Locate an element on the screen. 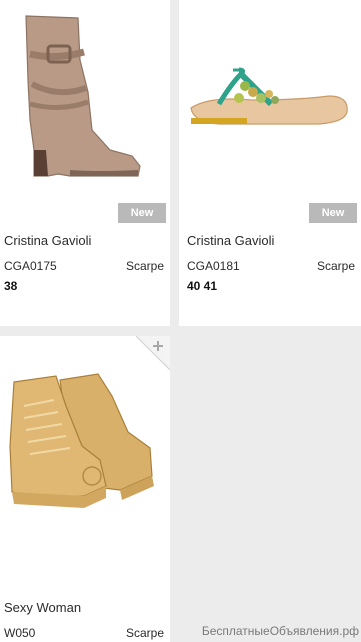  watermark: БесплатныеОбъявления.рф is located at coordinates (280, 631).